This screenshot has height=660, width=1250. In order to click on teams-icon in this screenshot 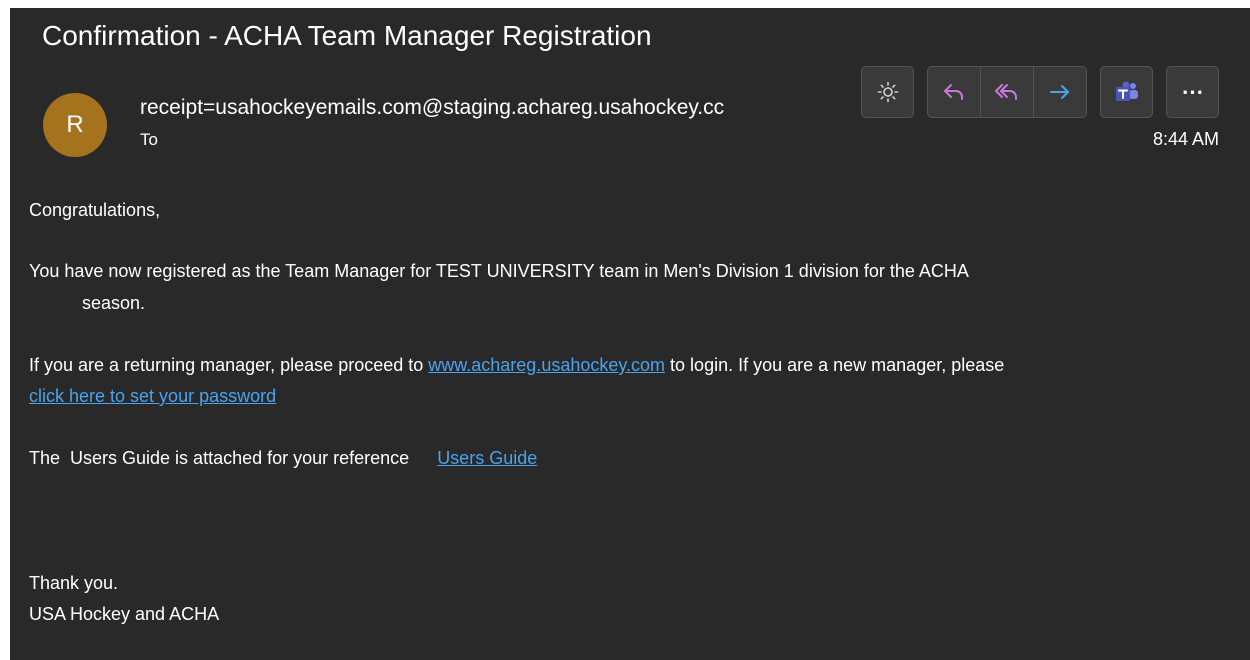, I will do `click(1126, 91)`.